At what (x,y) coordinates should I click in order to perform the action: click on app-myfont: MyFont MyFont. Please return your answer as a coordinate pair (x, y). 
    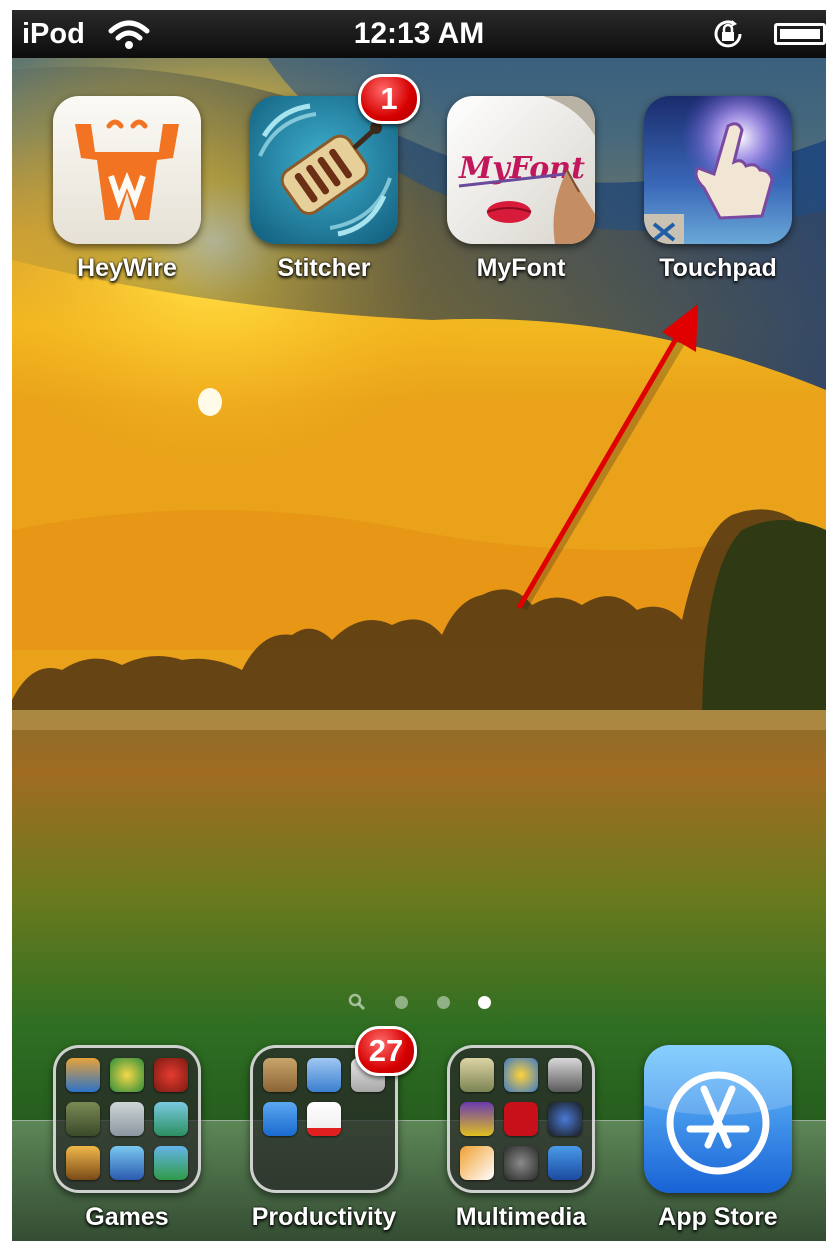
    Looking at the image, I should click on (521, 189).